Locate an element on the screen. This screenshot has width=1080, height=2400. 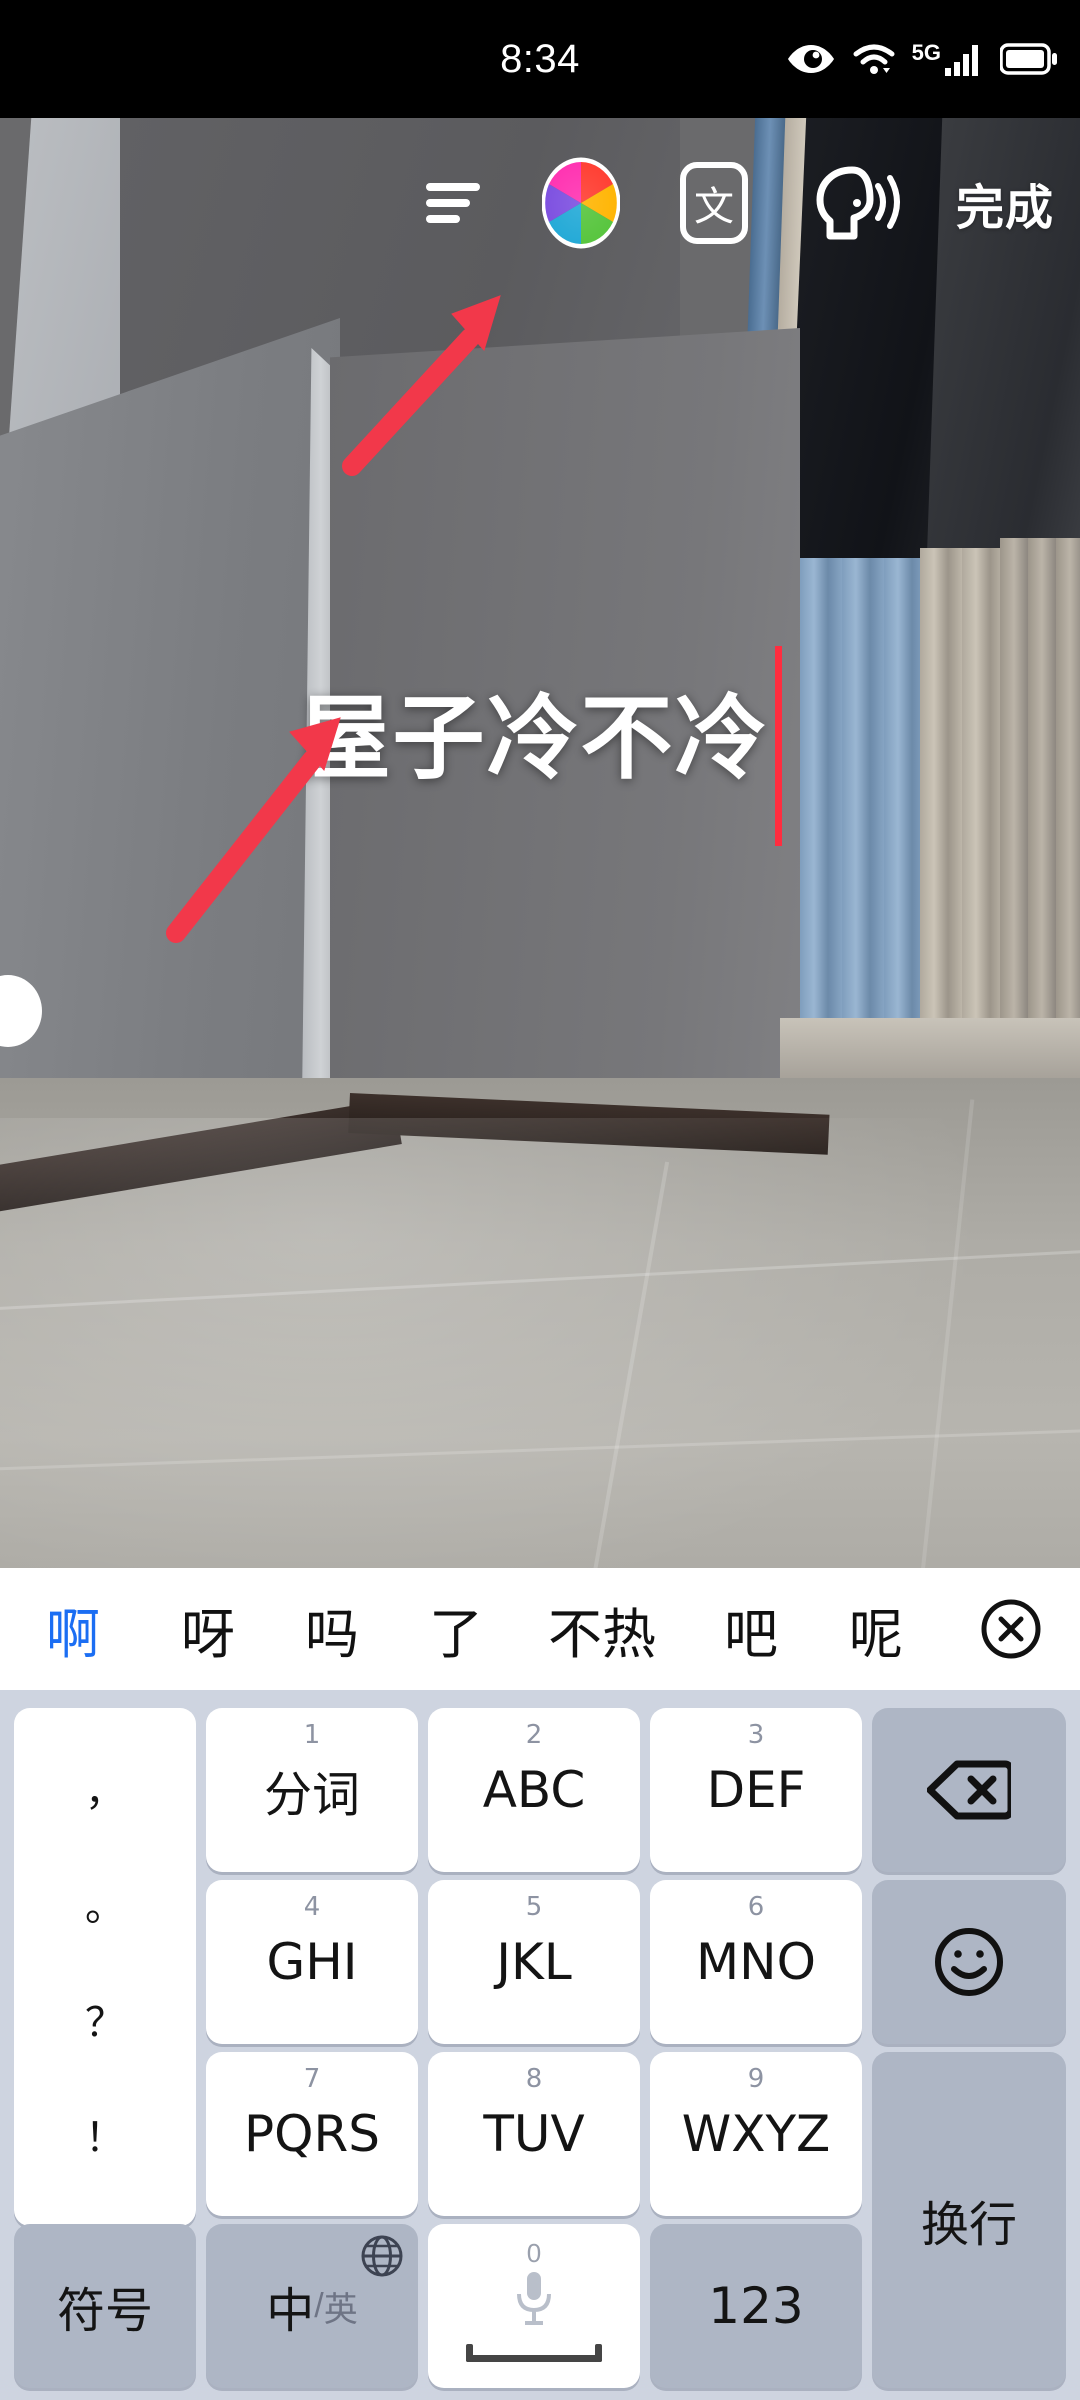
backspace-key is located at coordinates (969, 1790).